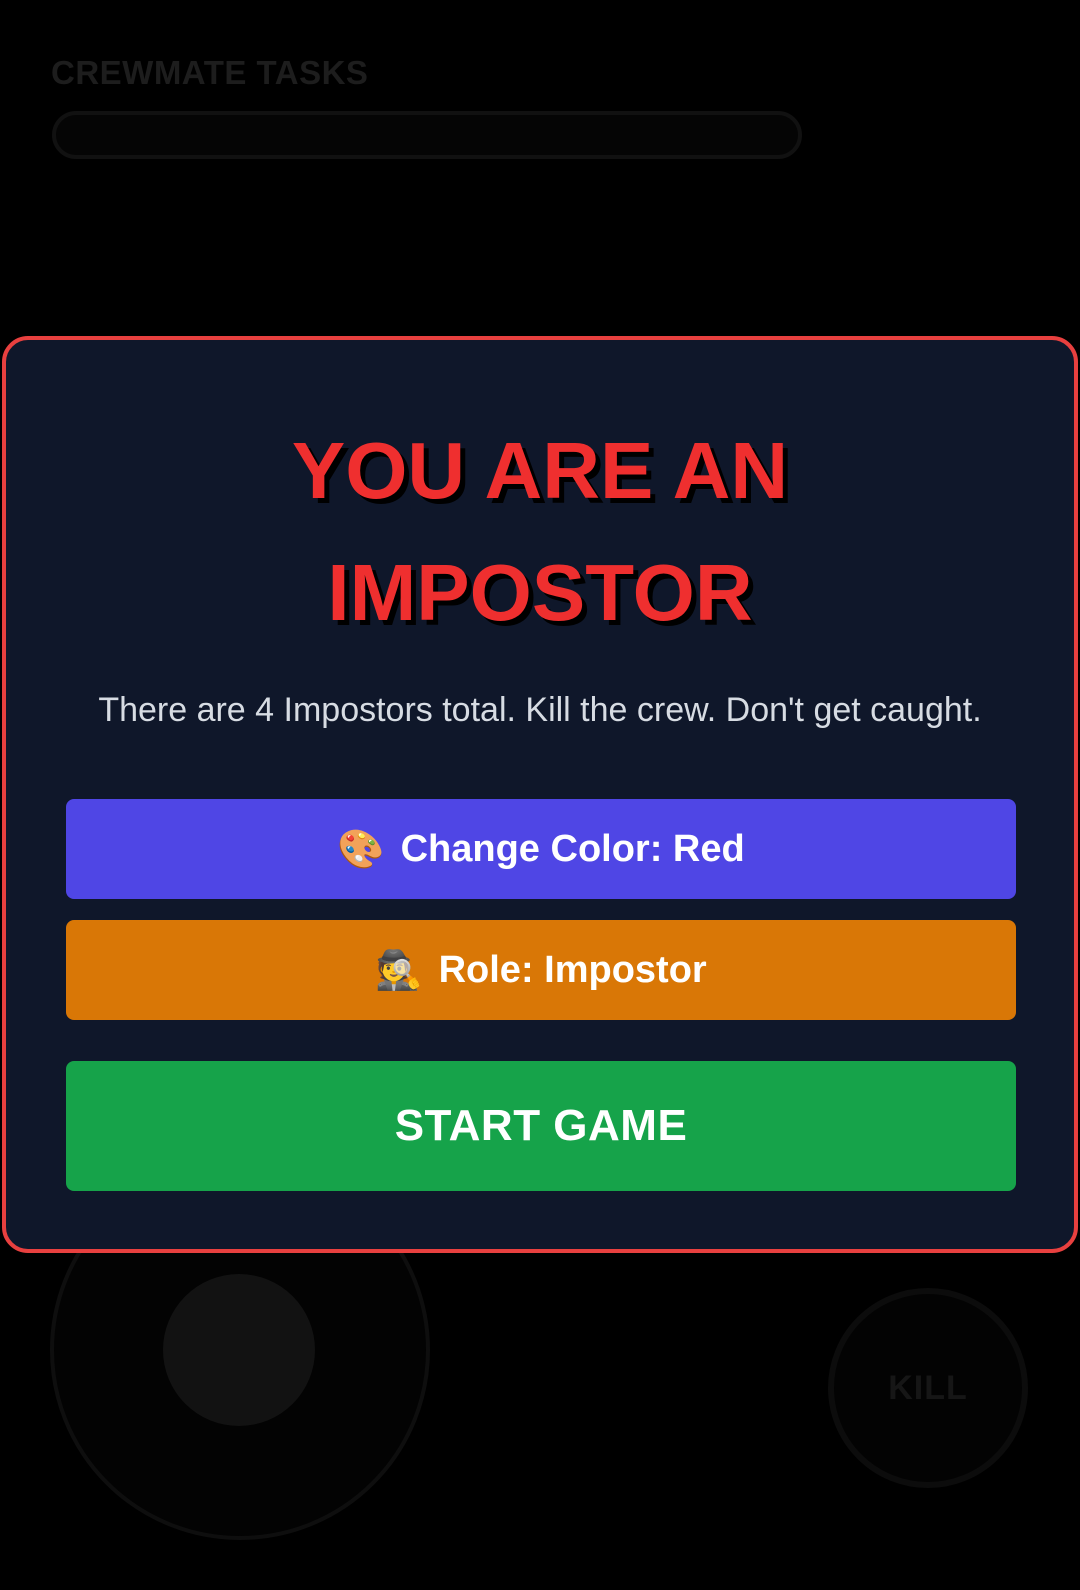 The width and height of the screenshot is (1080, 1590). I want to click on change-color-button: 🎨 Change Color: Red, so click(541, 849).